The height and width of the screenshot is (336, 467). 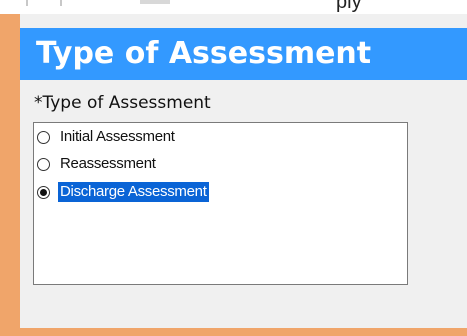 What do you see at coordinates (233, 7) in the screenshot?
I see `top-strip: ply` at bounding box center [233, 7].